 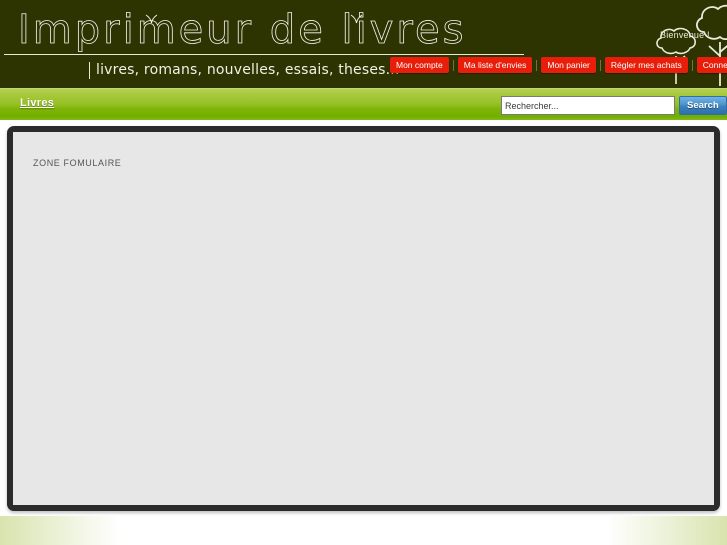 What do you see at coordinates (363, 530) in the screenshot?
I see `site-footer` at bounding box center [363, 530].